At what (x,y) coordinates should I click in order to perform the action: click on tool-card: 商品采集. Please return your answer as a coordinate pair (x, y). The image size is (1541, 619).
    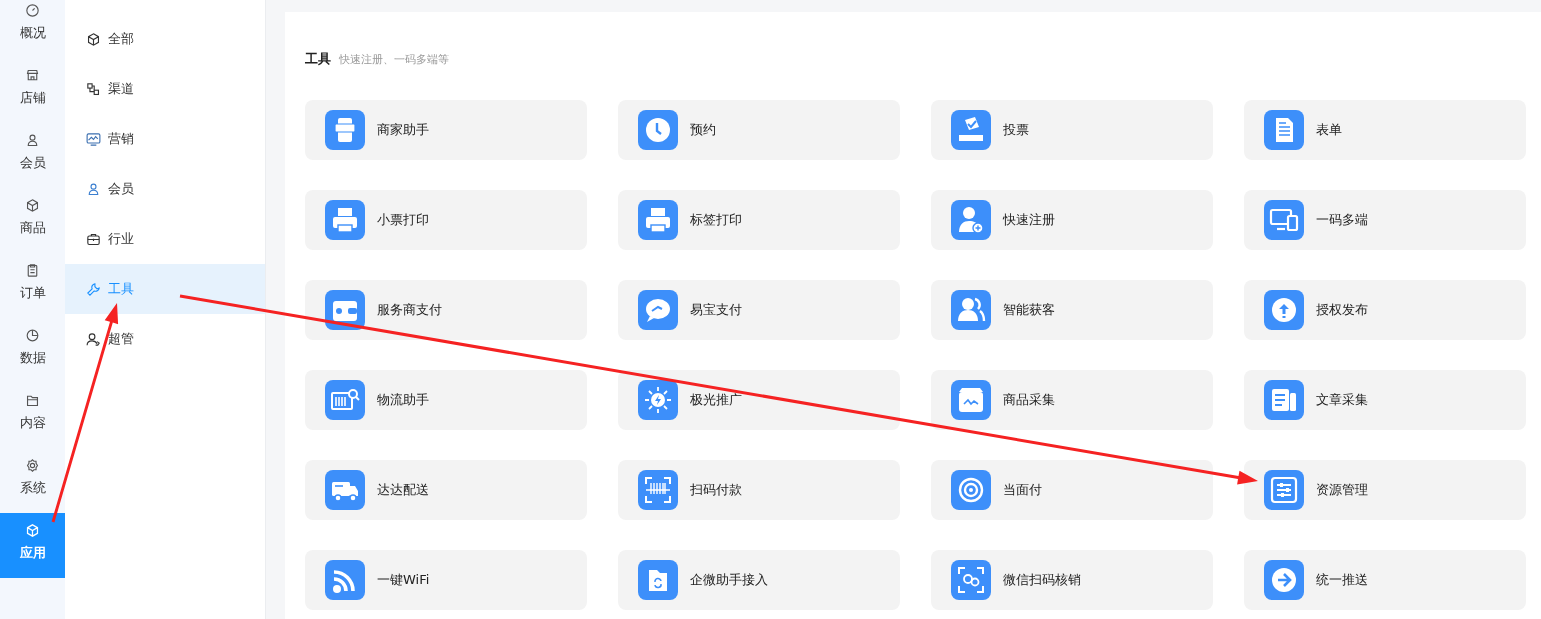
    Looking at the image, I should click on (1072, 400).